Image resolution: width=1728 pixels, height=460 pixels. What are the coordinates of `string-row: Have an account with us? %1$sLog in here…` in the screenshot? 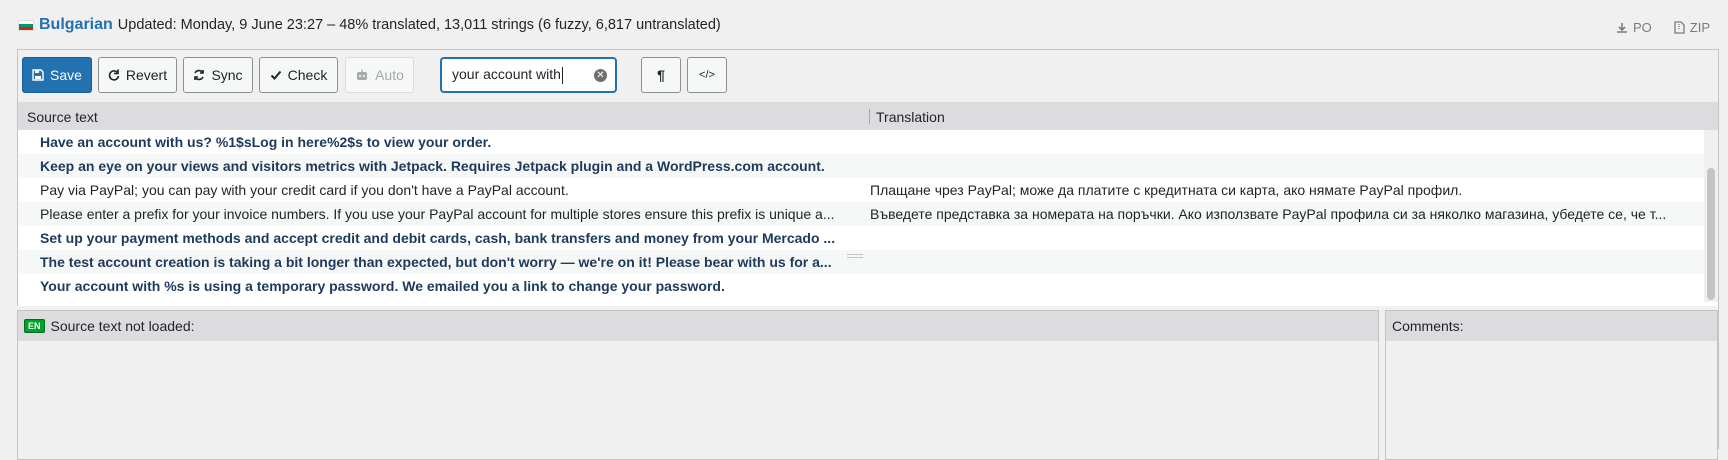 It's located at (861, 142).